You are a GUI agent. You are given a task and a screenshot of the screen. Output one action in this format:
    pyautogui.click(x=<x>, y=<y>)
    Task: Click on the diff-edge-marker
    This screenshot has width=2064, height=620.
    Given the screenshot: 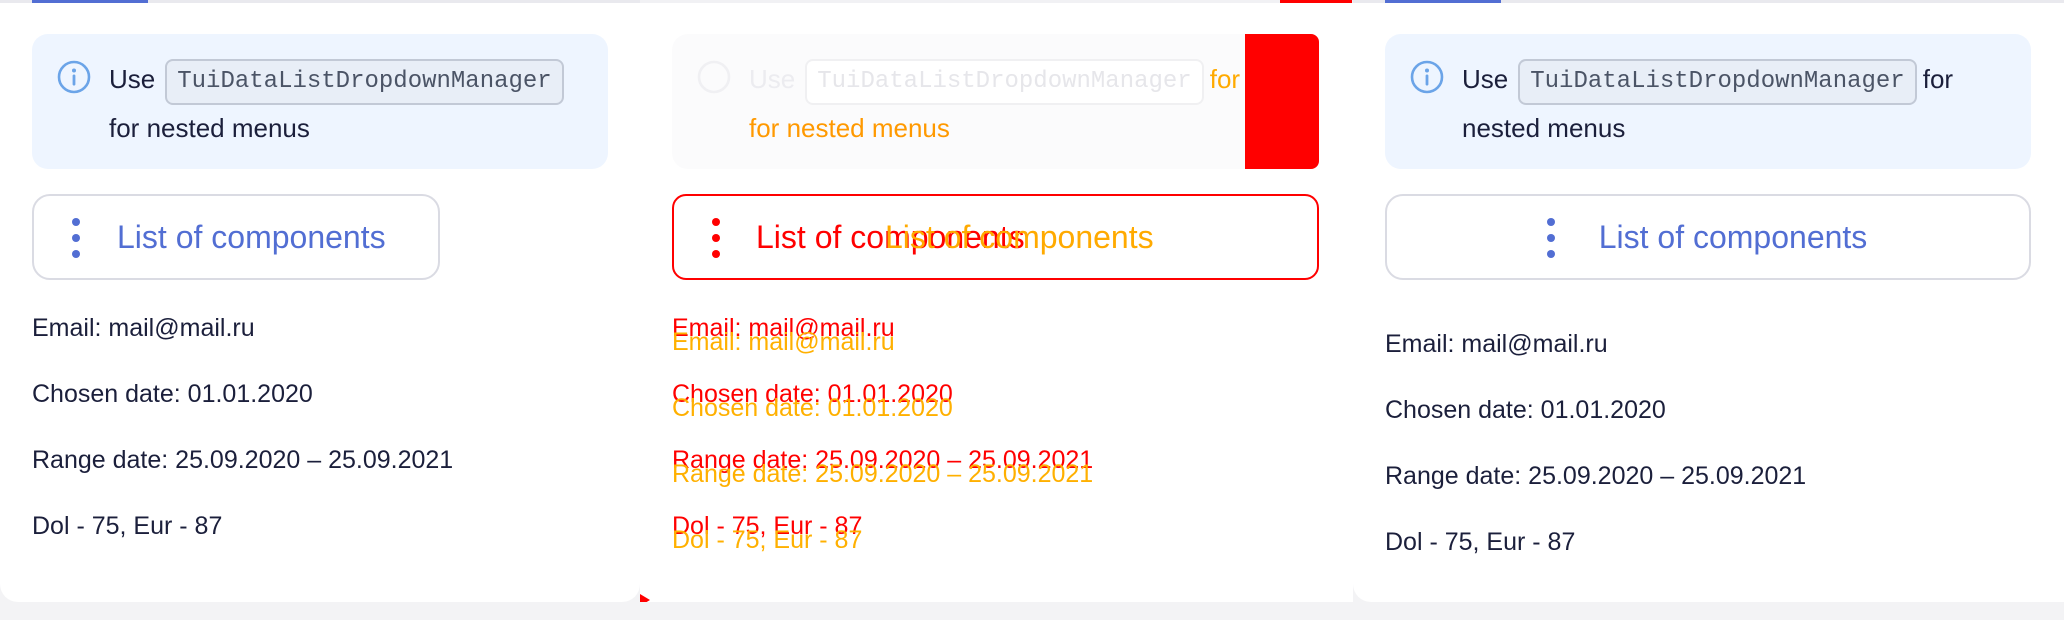 What is the action you would take?
    pyautogui.click(x=645, y=598)
    